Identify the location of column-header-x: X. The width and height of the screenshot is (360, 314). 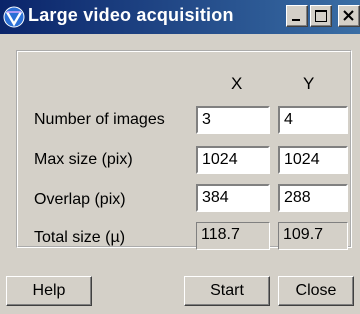
(237, 83).